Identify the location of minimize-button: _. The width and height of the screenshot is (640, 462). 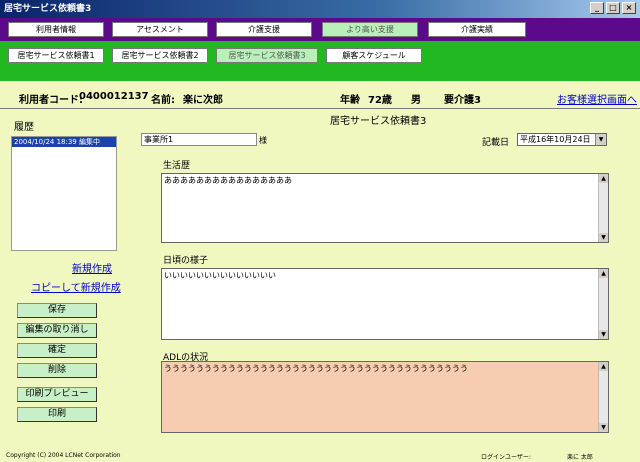
(597, 8).